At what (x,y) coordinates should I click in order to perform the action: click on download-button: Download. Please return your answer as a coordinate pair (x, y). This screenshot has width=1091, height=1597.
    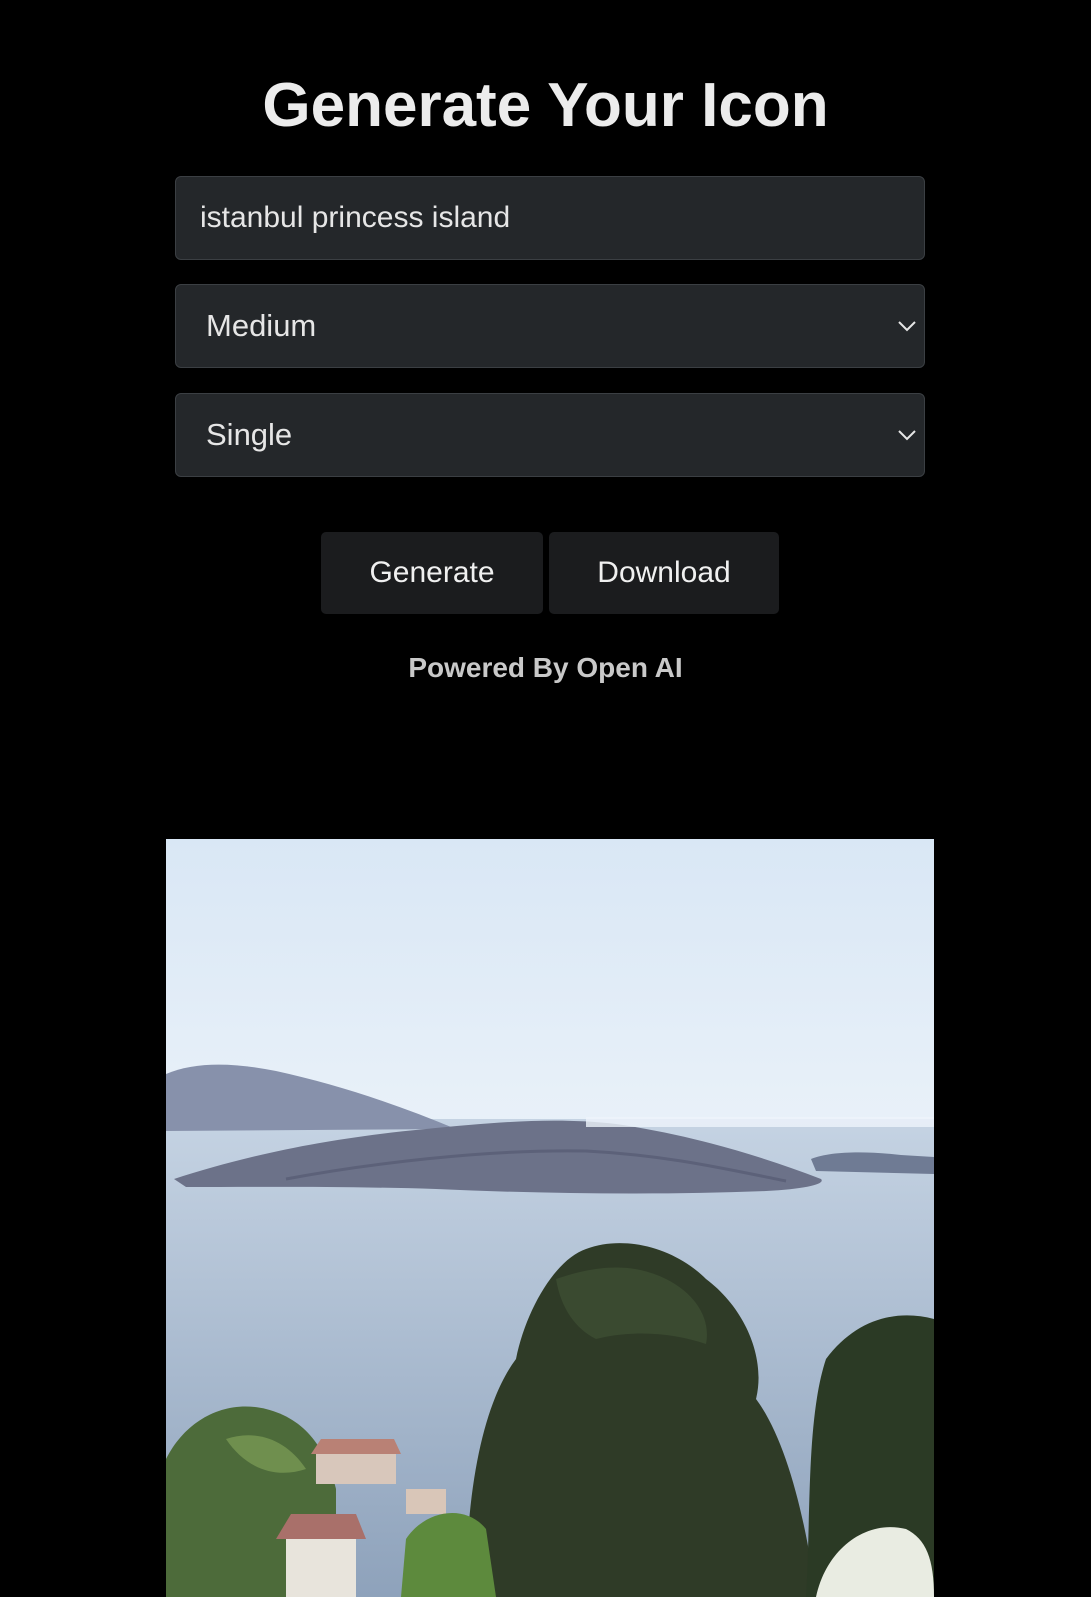
    Looking at the image, I should click on (664, 573).